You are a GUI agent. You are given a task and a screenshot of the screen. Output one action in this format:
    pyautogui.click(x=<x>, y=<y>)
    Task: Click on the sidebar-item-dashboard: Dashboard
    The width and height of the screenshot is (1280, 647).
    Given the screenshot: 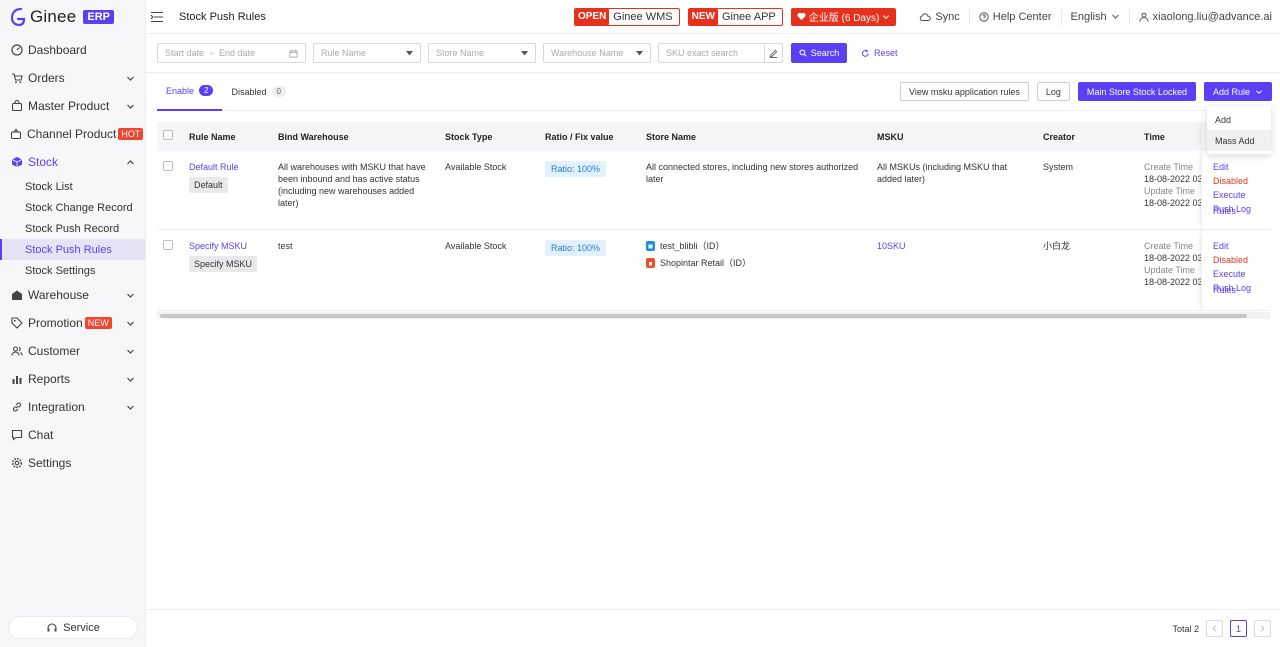 What is the action you would take?
    pyautogui.click(x=72, y=50)
    